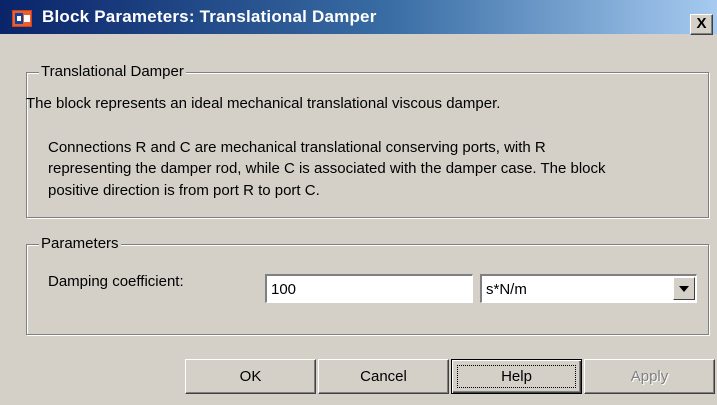  I want to click on window-title: Block Parameters: Translational Damper, so click(209, 16).